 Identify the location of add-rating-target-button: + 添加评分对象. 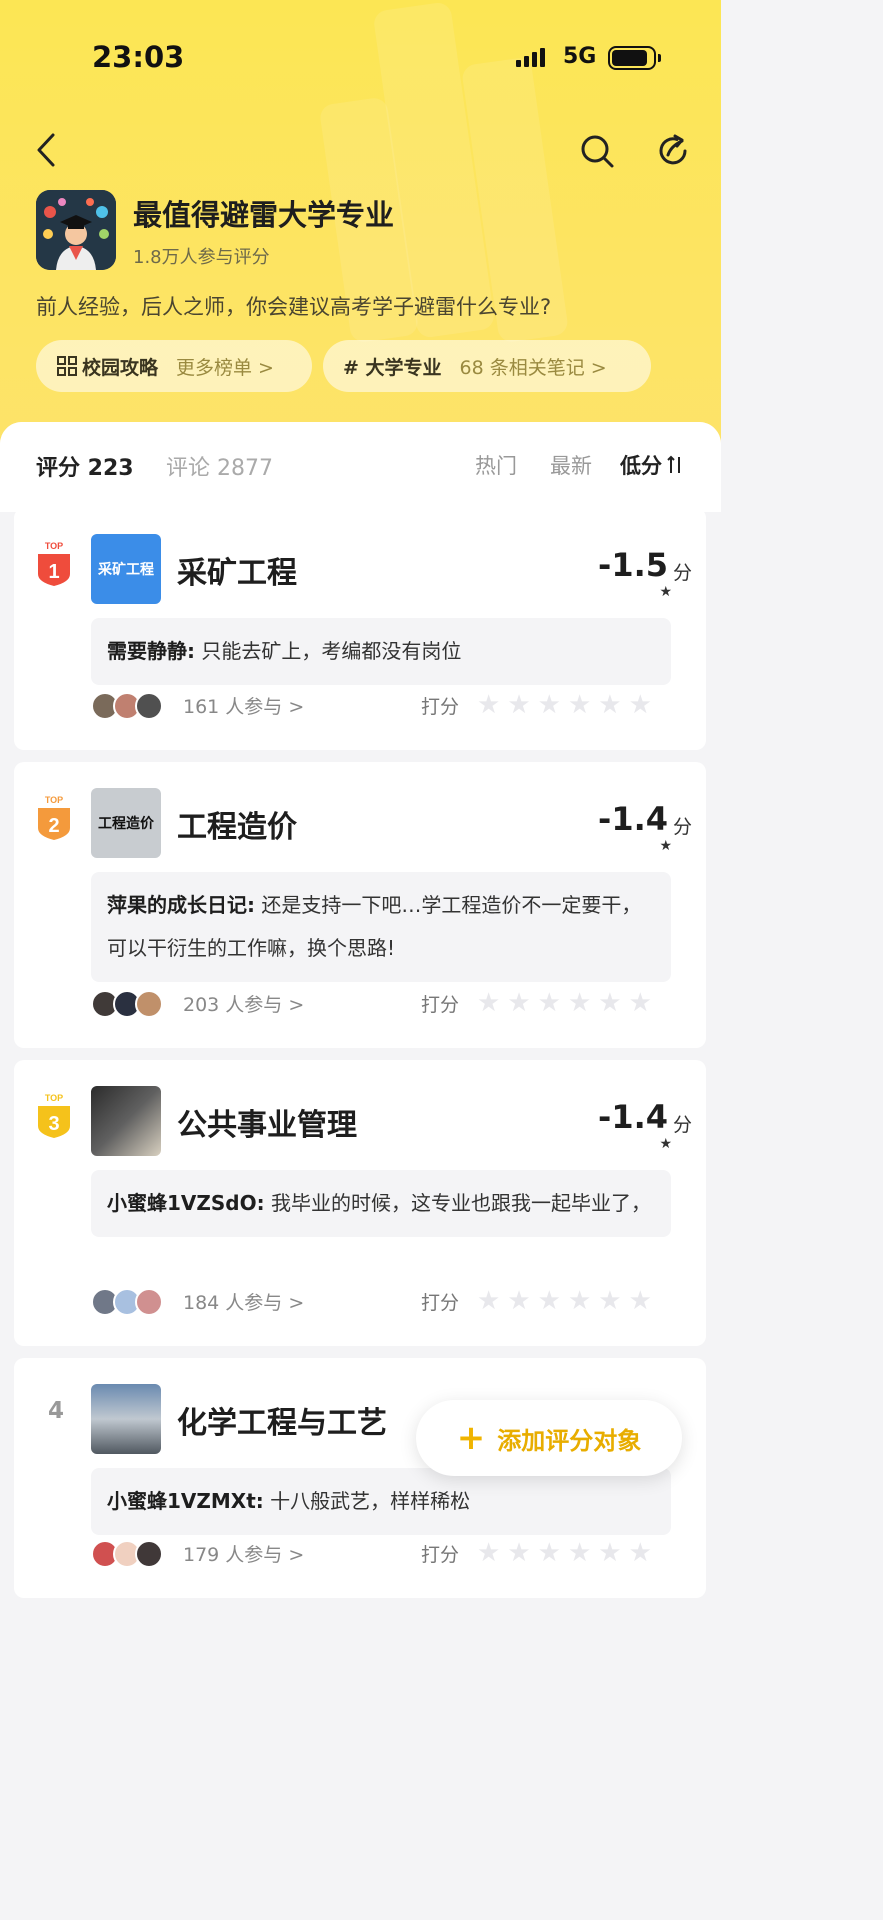
(549, 1438).